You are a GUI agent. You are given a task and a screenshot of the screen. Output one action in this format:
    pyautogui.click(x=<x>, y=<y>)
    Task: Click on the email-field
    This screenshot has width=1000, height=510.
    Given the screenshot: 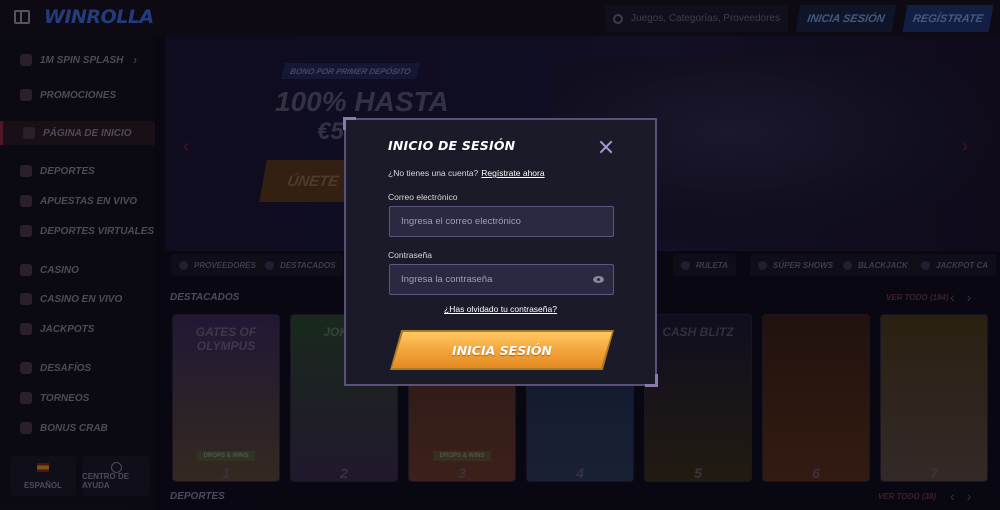 What is the action you would take?
    pyautogui.click(x=501, y=221)
    